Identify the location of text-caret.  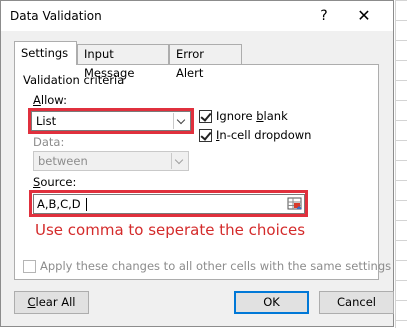
(86, 204).